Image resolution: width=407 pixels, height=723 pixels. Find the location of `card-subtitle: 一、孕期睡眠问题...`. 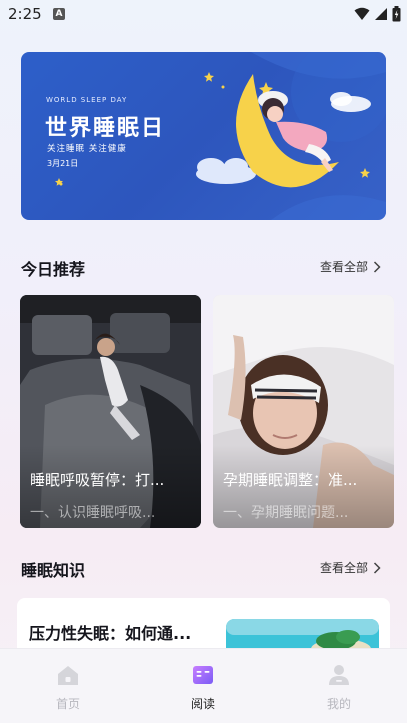

card-subtitle: 一、孕期睡眠问题... is located at coordinates (286, 513).